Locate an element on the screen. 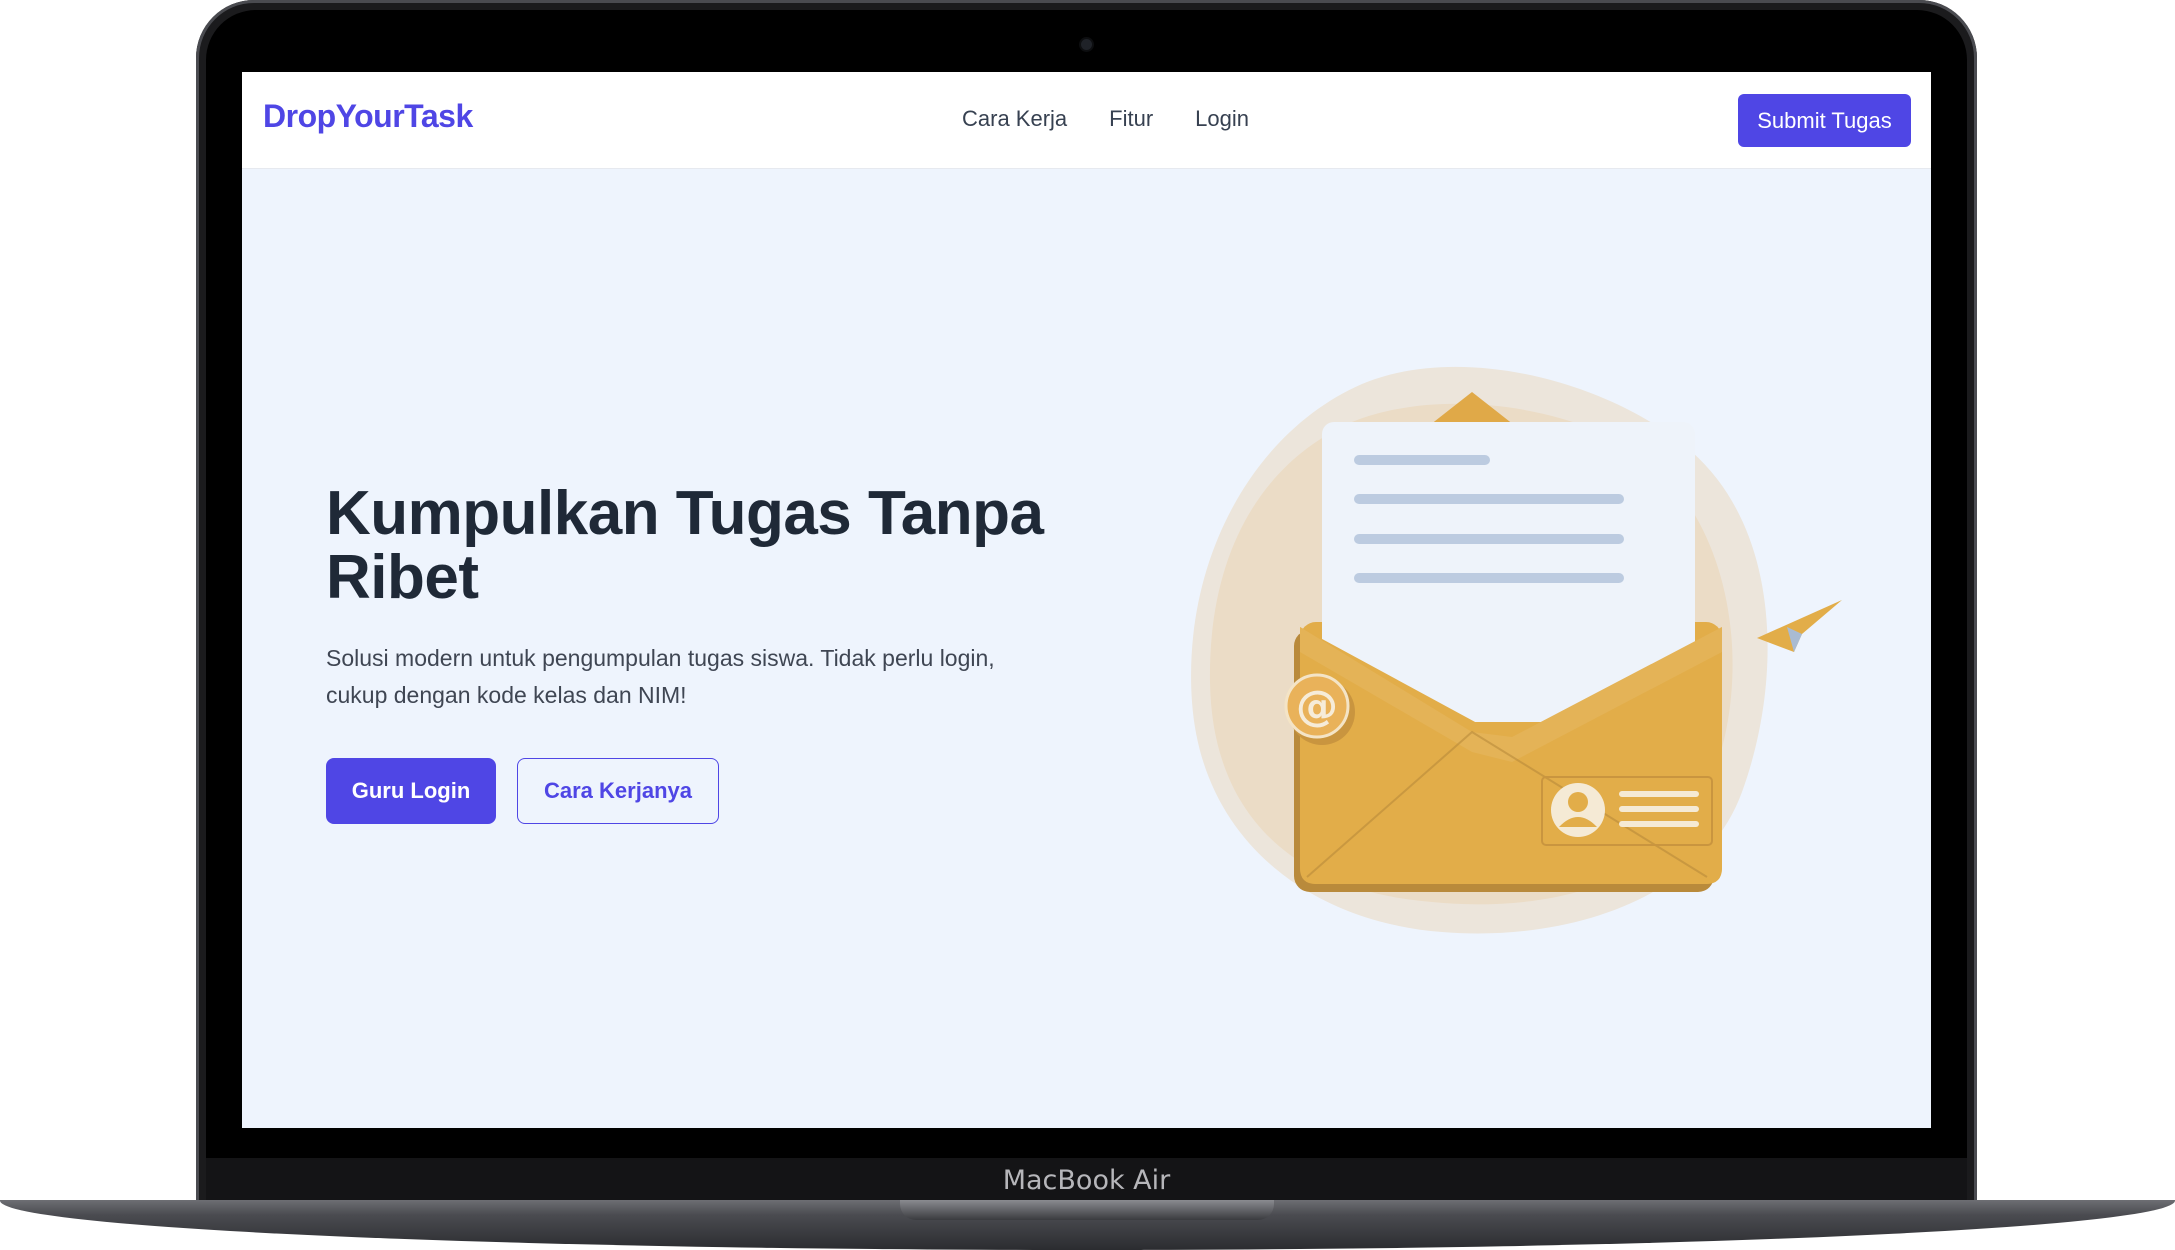 Image resolution: width=2175 pixels, height=1250 pixels. camera-icon is located at coordinates (1086, 44).